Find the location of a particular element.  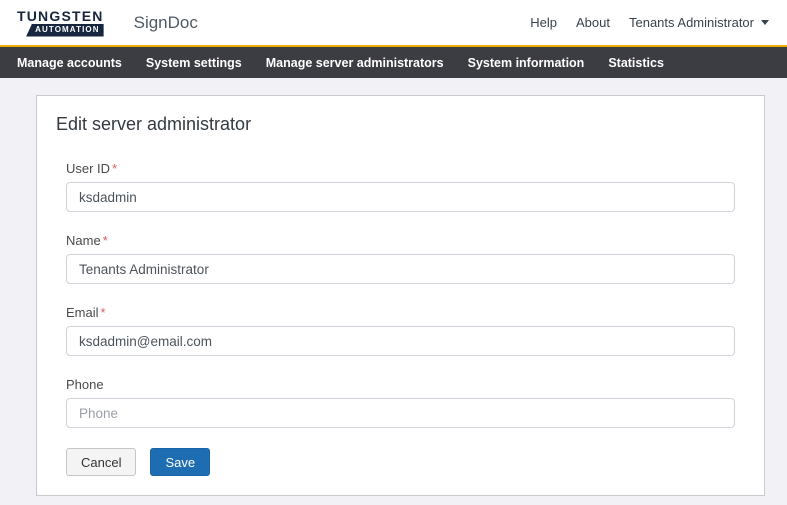

email-label: Email * is located at coordinates (86, 312).